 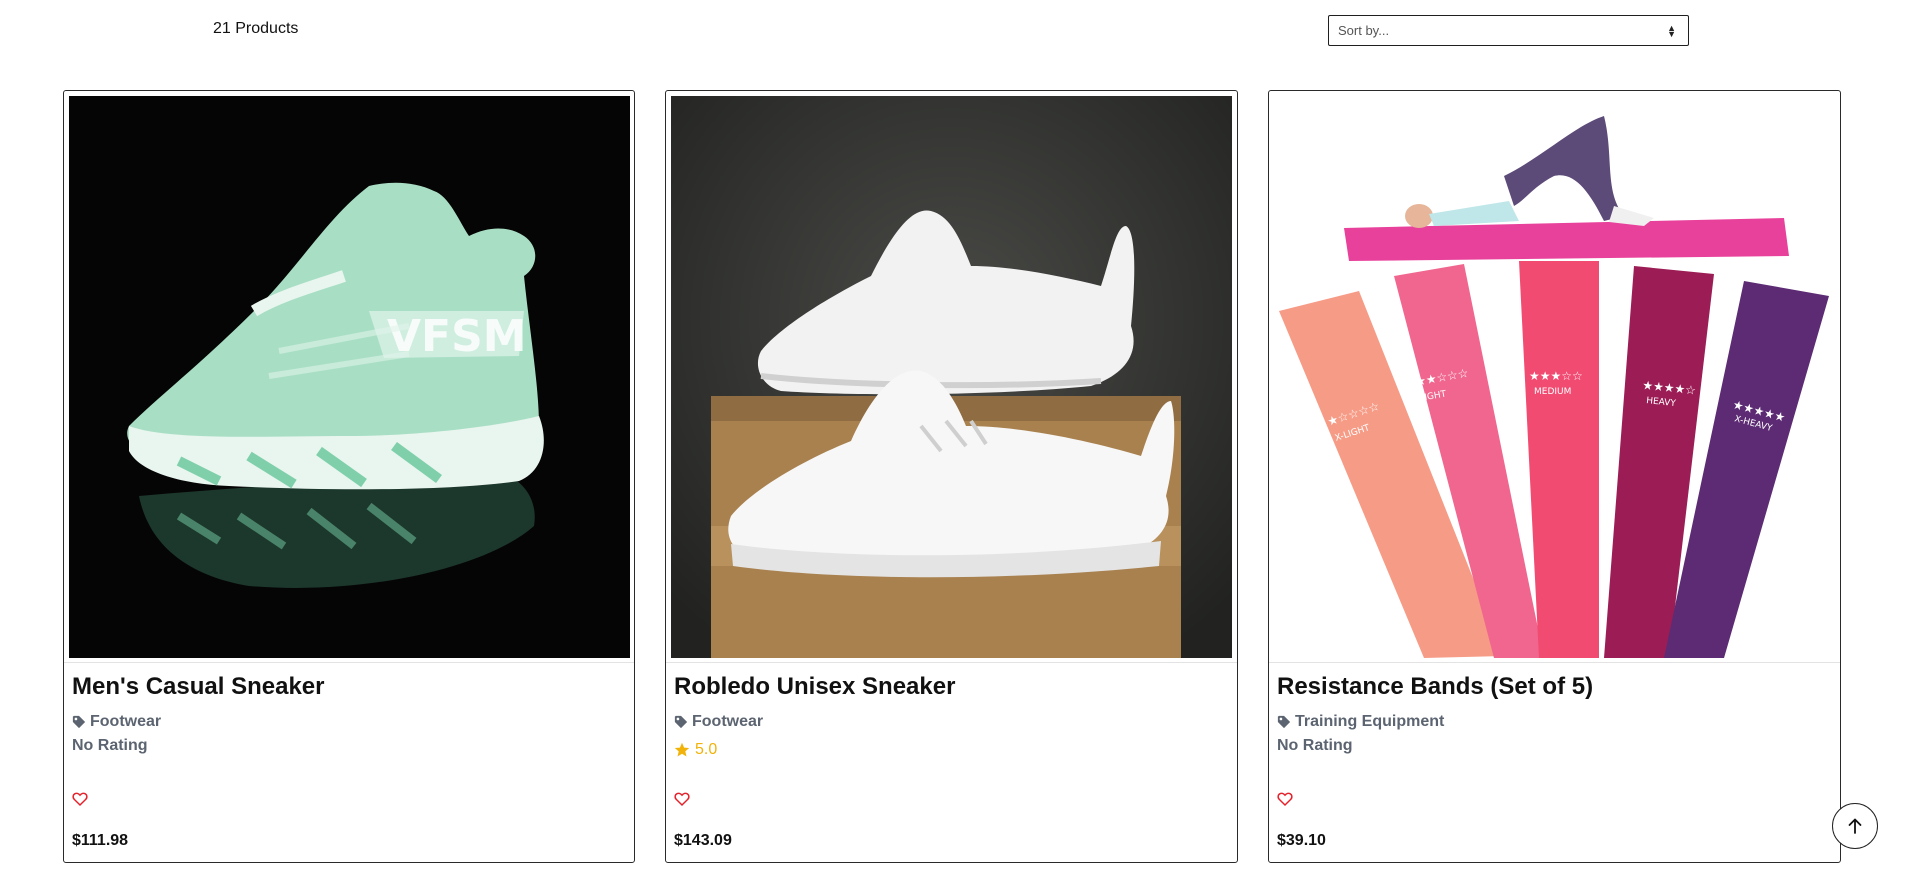 What do you see at coordinates (1508, 30) in the screenshot?
I see `sort-select: Sort by... ▲ ▼` at bounding box center [1508, 30].